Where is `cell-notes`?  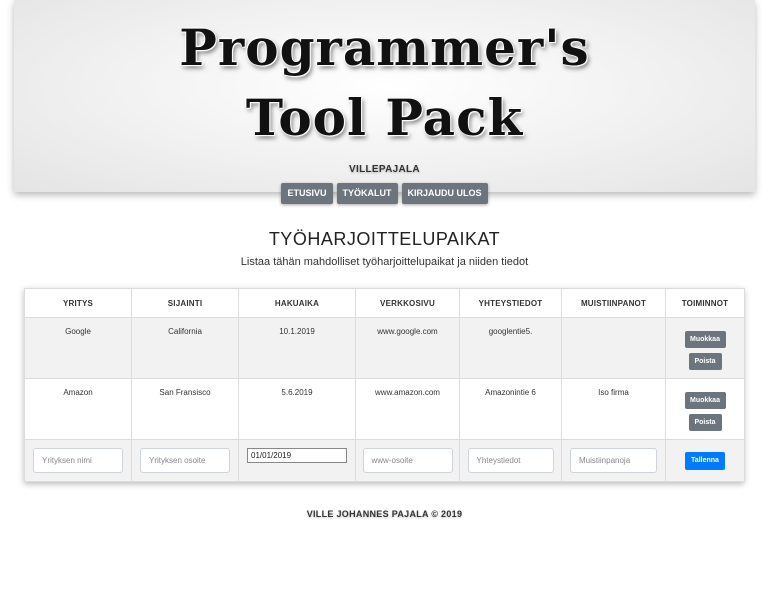
cell-notes is located at coordinates (613, 348).